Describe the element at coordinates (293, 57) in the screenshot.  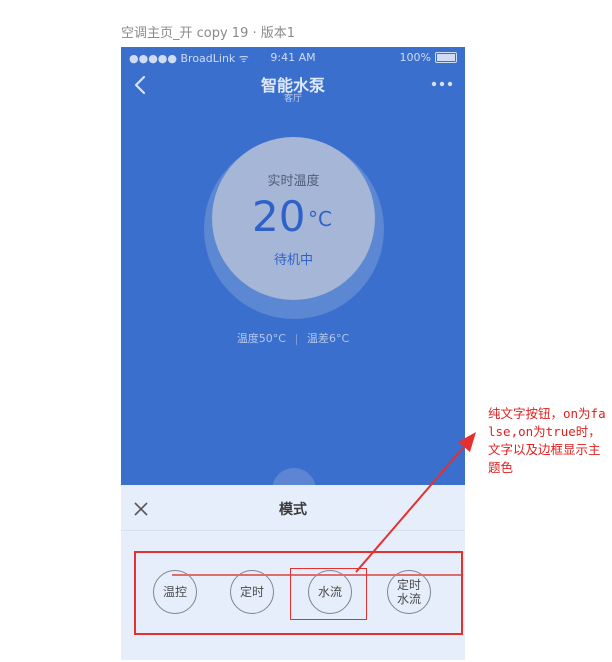
I see `status-bar: ●●●●● BroadLink ᯤ 9:41 AM 100%` at that location.